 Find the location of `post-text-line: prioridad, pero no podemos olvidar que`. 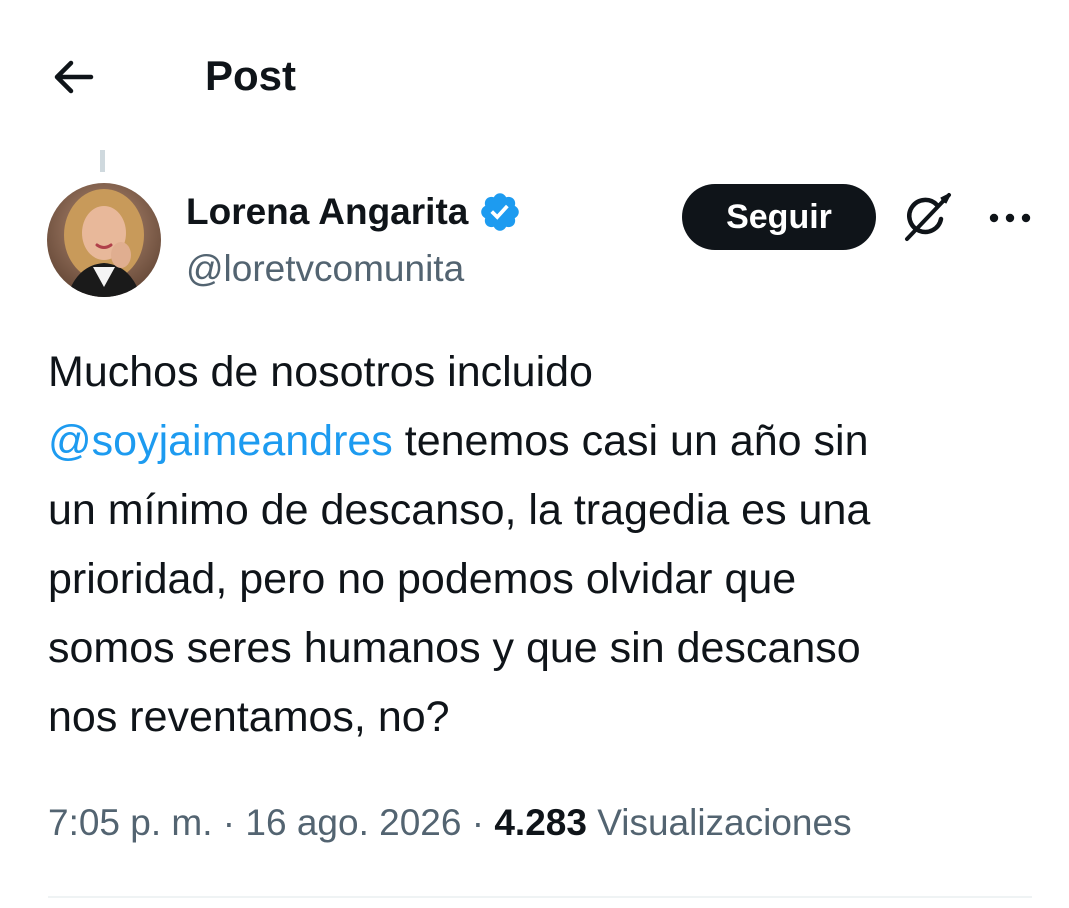

post-text-line: prioridad, pero no podemos olvidar que is located at coordinates (422, 579).